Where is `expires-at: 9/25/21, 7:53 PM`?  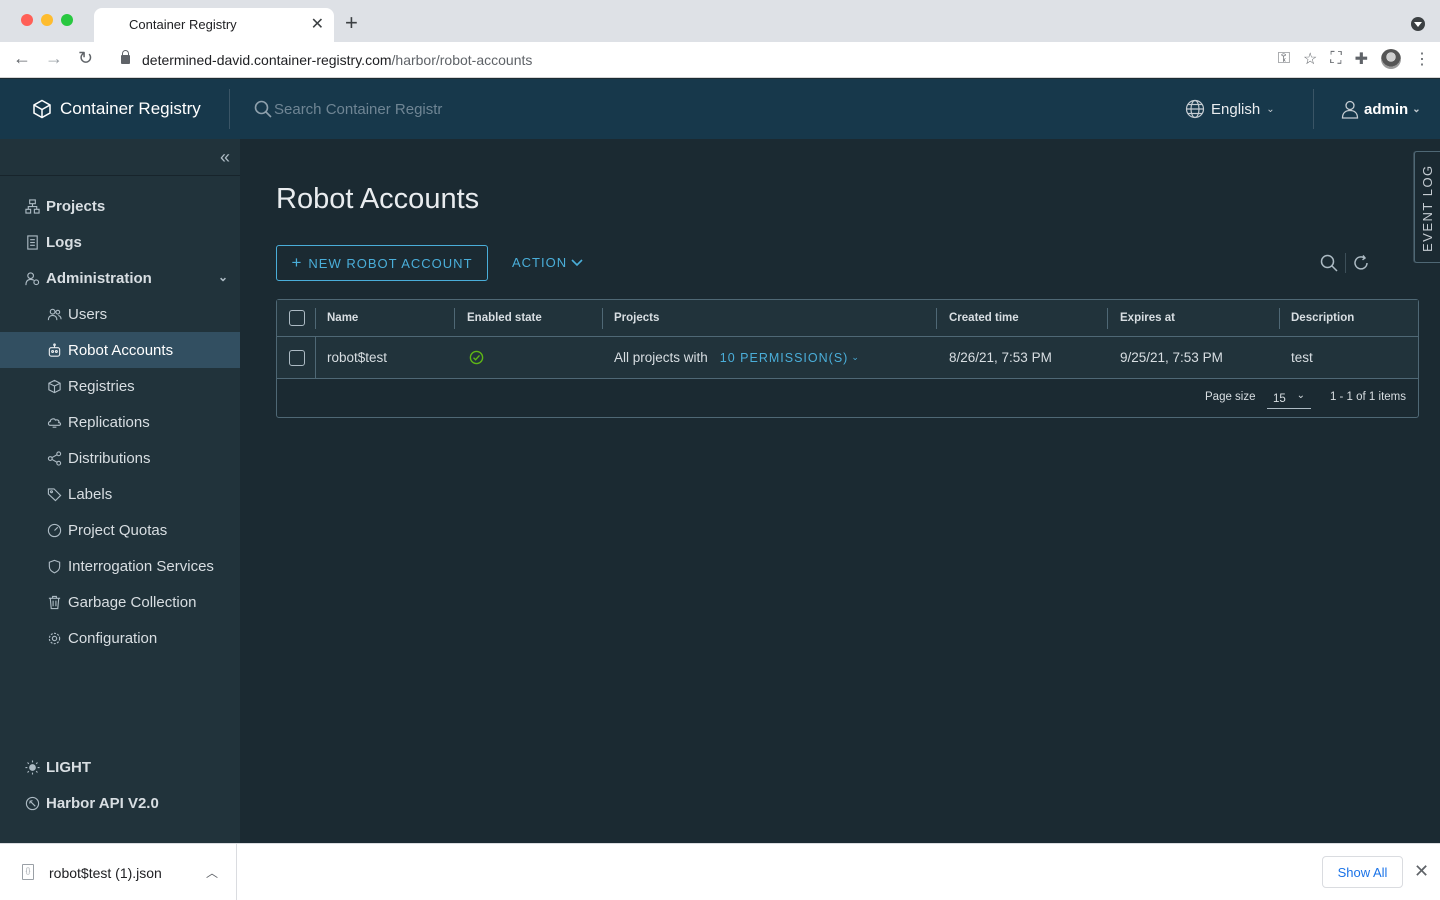 expires-at: 9/25/21, 7:53 PM is located at coordinates (1171, 357).